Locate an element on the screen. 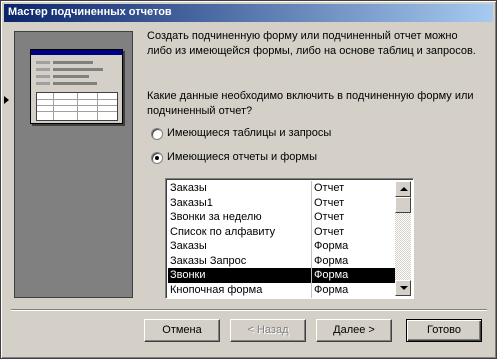 This screenshot has height=359, width=497. list-item-name: Кнопочная форма is located at coordinates (216, 289).